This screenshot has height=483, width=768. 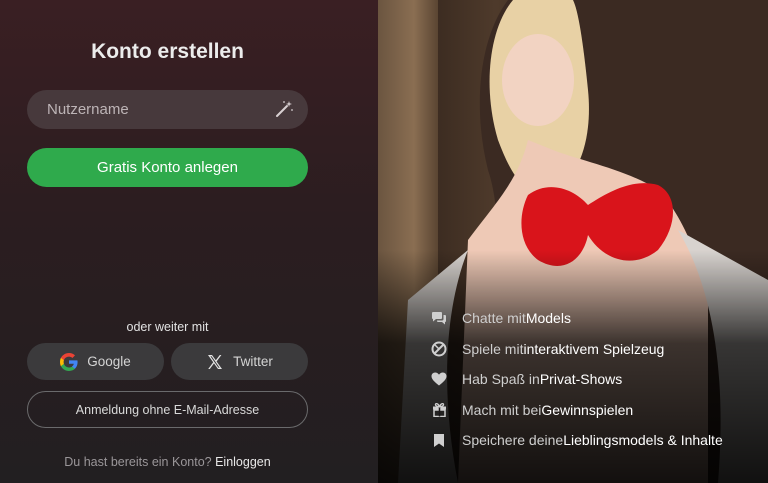 I want to click on google-login-button: Google, so click(x=95, y=361).